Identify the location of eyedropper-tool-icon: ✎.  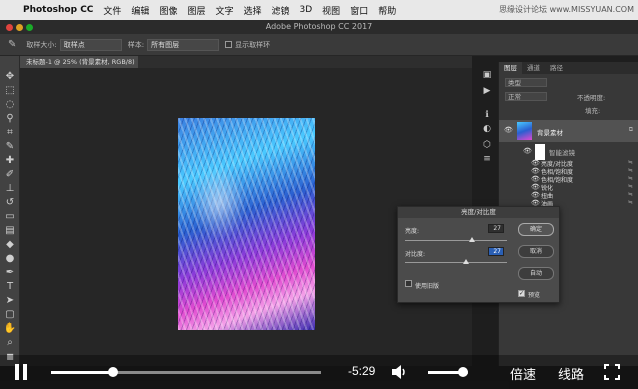
(10, 147).